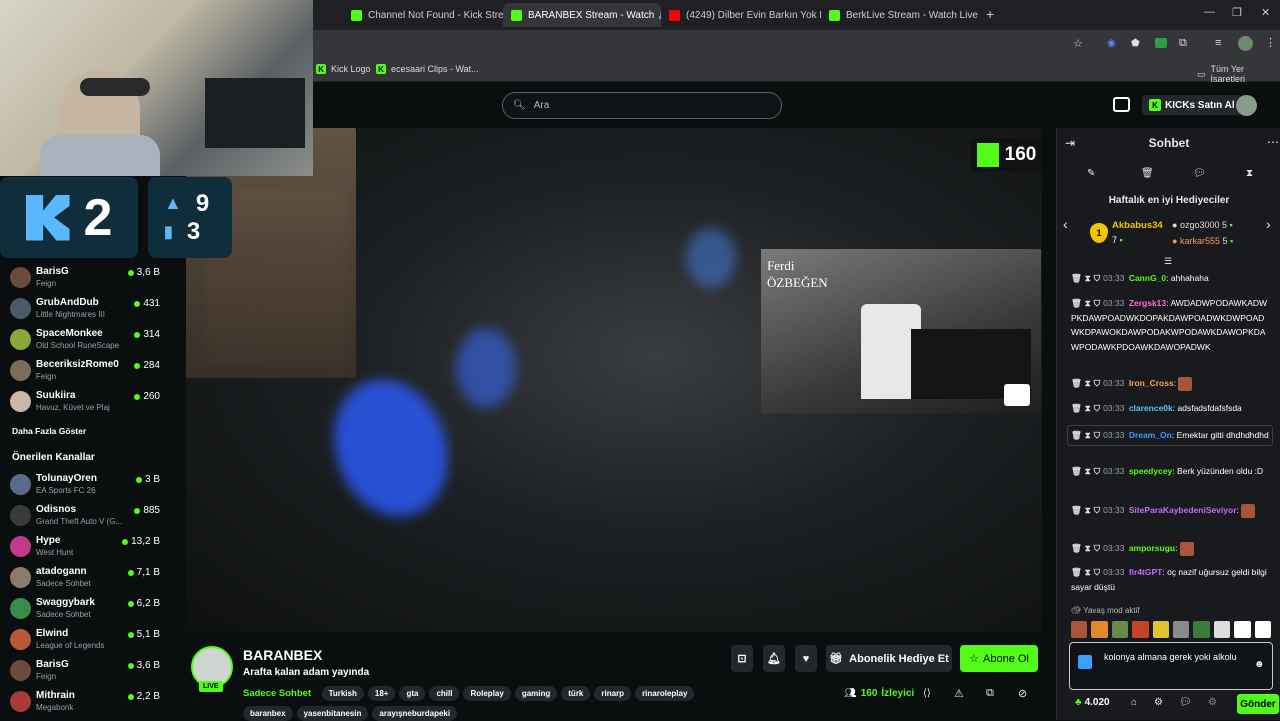 Image resolution: width=1280 pixels, height=721 pixels. Describe the element at coordinates (1212, 702) in the screenshot. I see `gear-icon: ⚙` at that location.